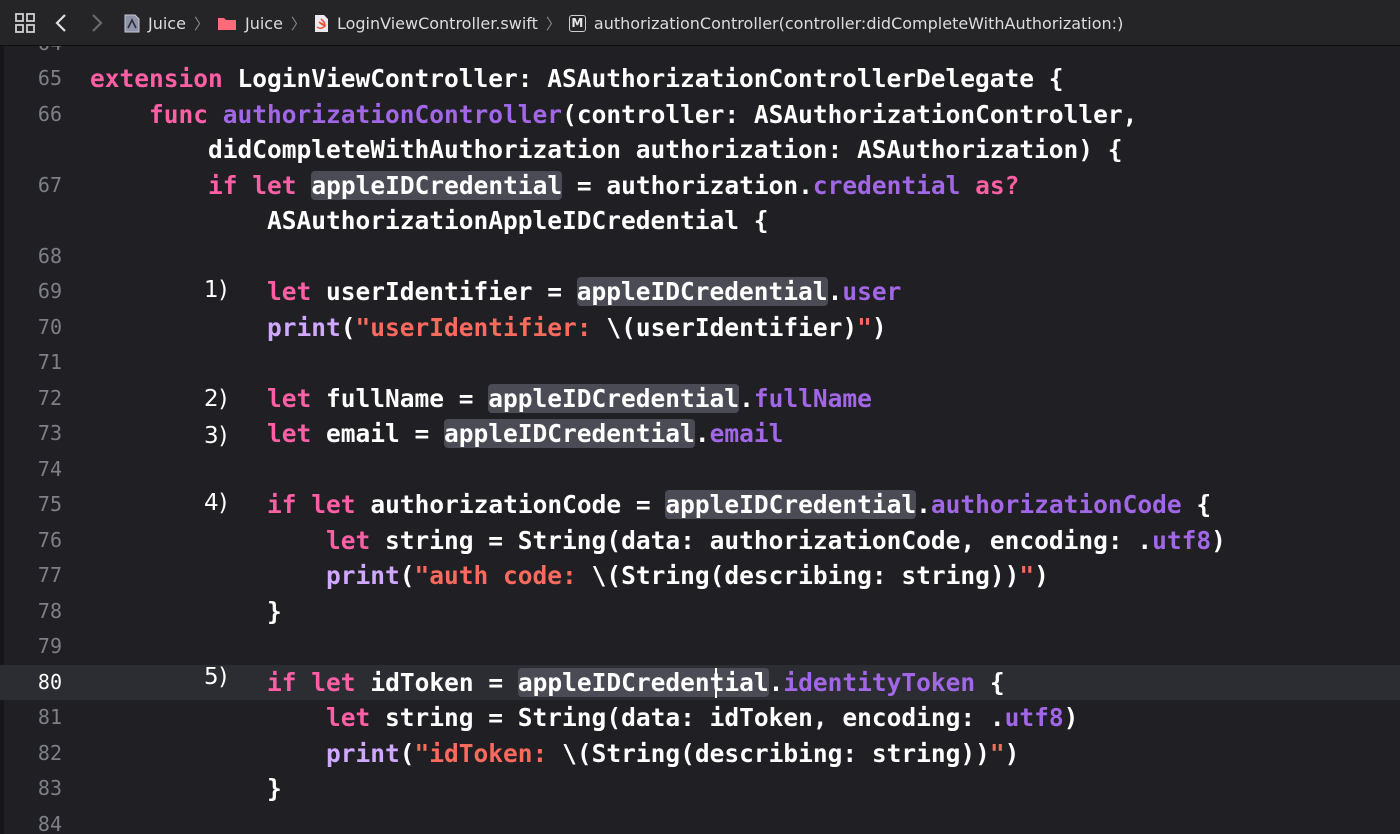 This screenshot has width=1400, height=834. Describe the element at coordinates (700, 646) in the screenshot. I see `code-line: 79` at that location.